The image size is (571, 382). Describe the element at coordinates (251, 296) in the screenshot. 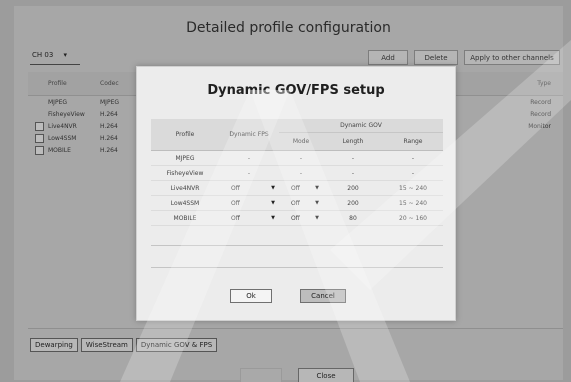

I see `ok-button: Ok` at that location.